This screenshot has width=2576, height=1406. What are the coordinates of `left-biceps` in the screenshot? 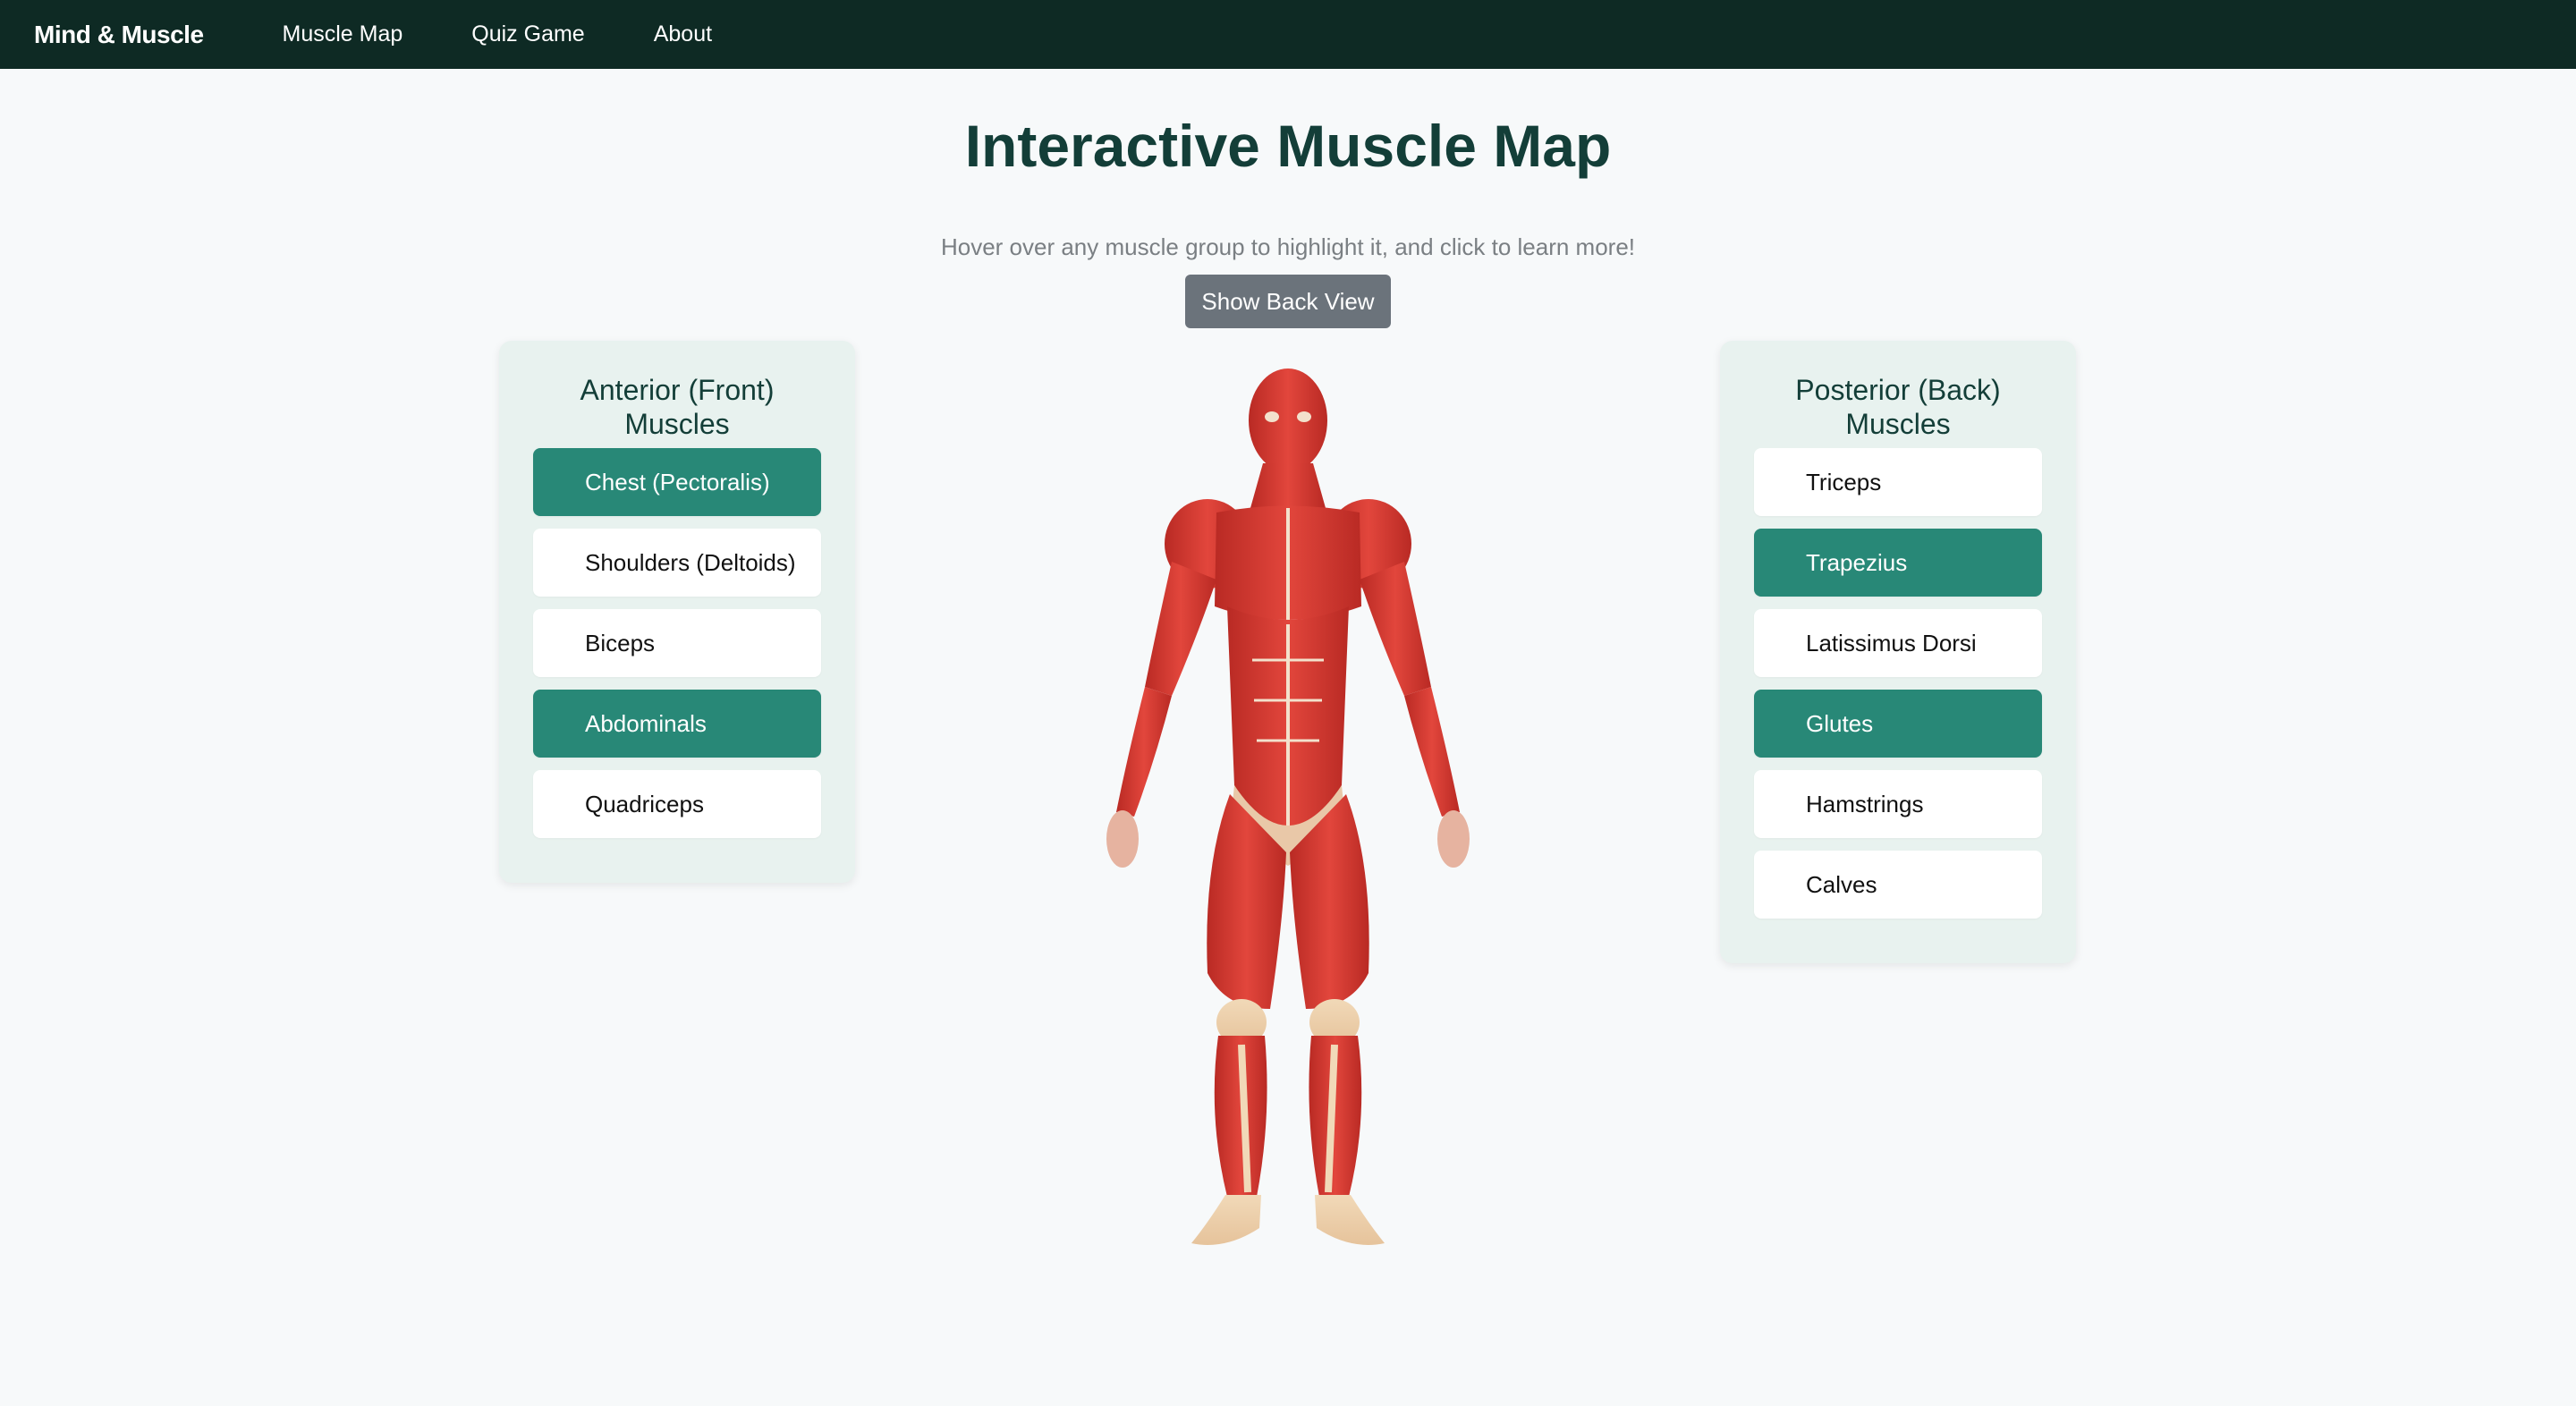 It's located at (1180, 629).